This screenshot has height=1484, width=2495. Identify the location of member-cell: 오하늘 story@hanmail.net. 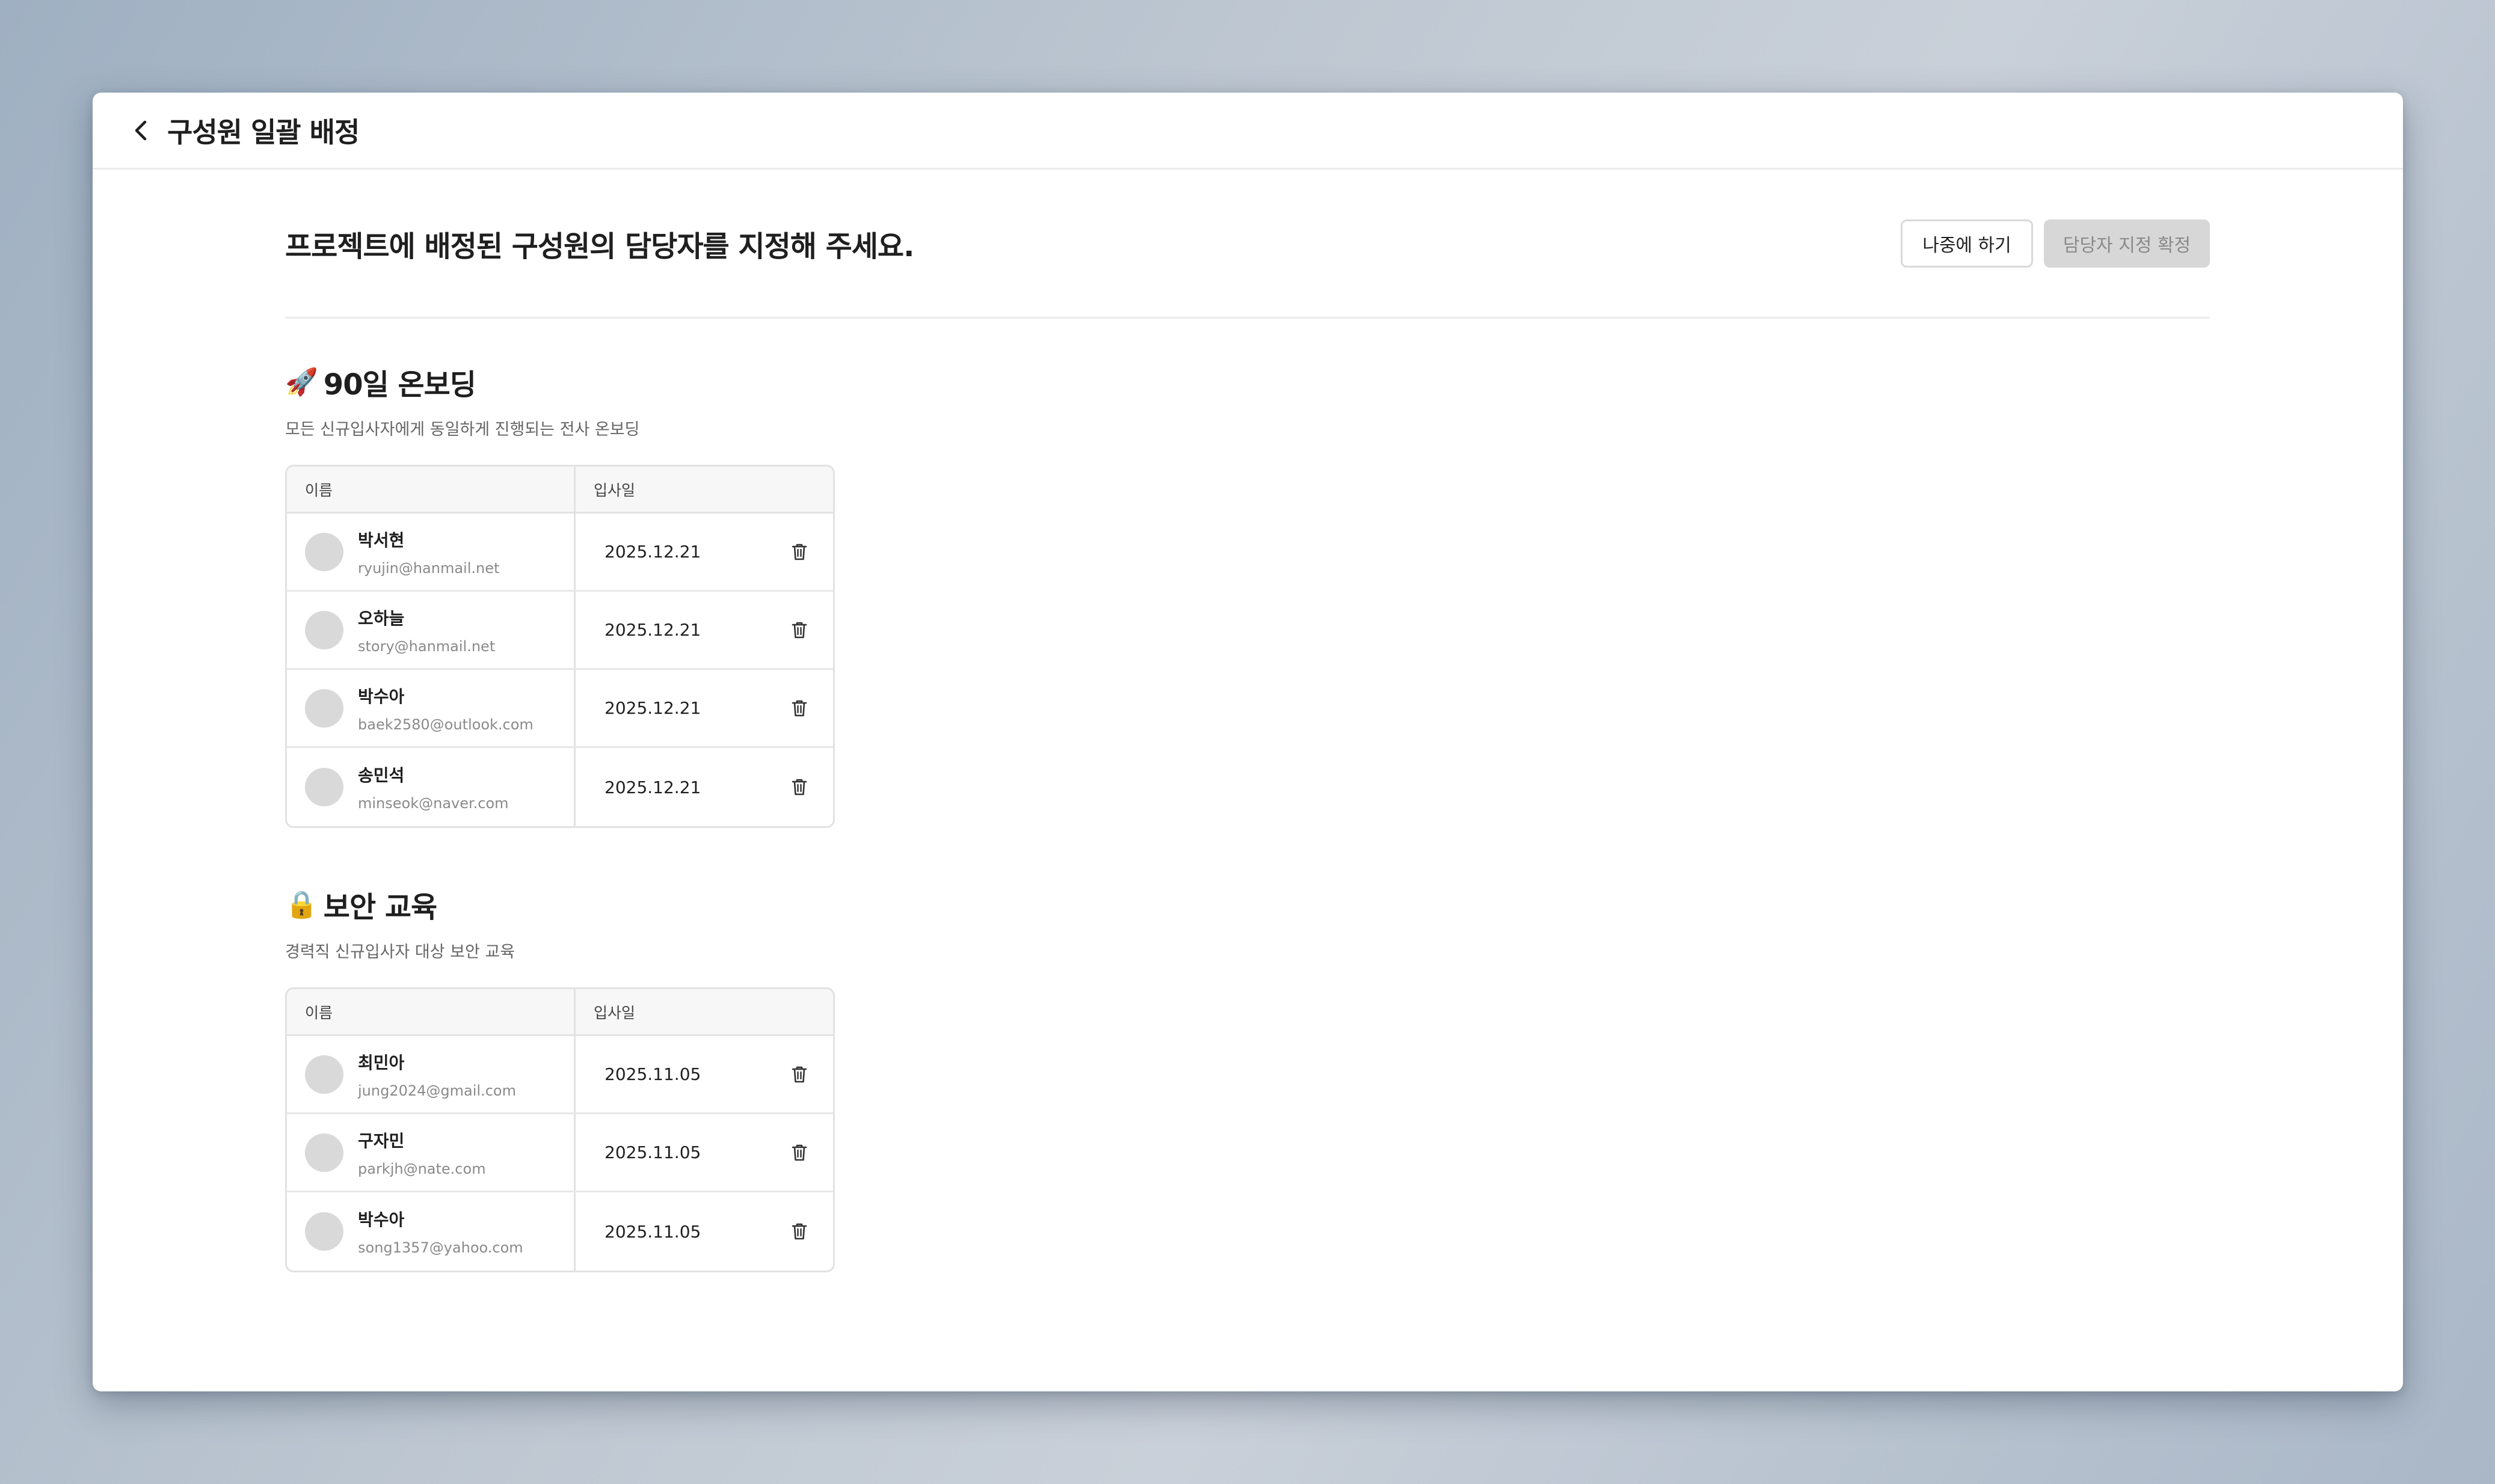
(431, 630).